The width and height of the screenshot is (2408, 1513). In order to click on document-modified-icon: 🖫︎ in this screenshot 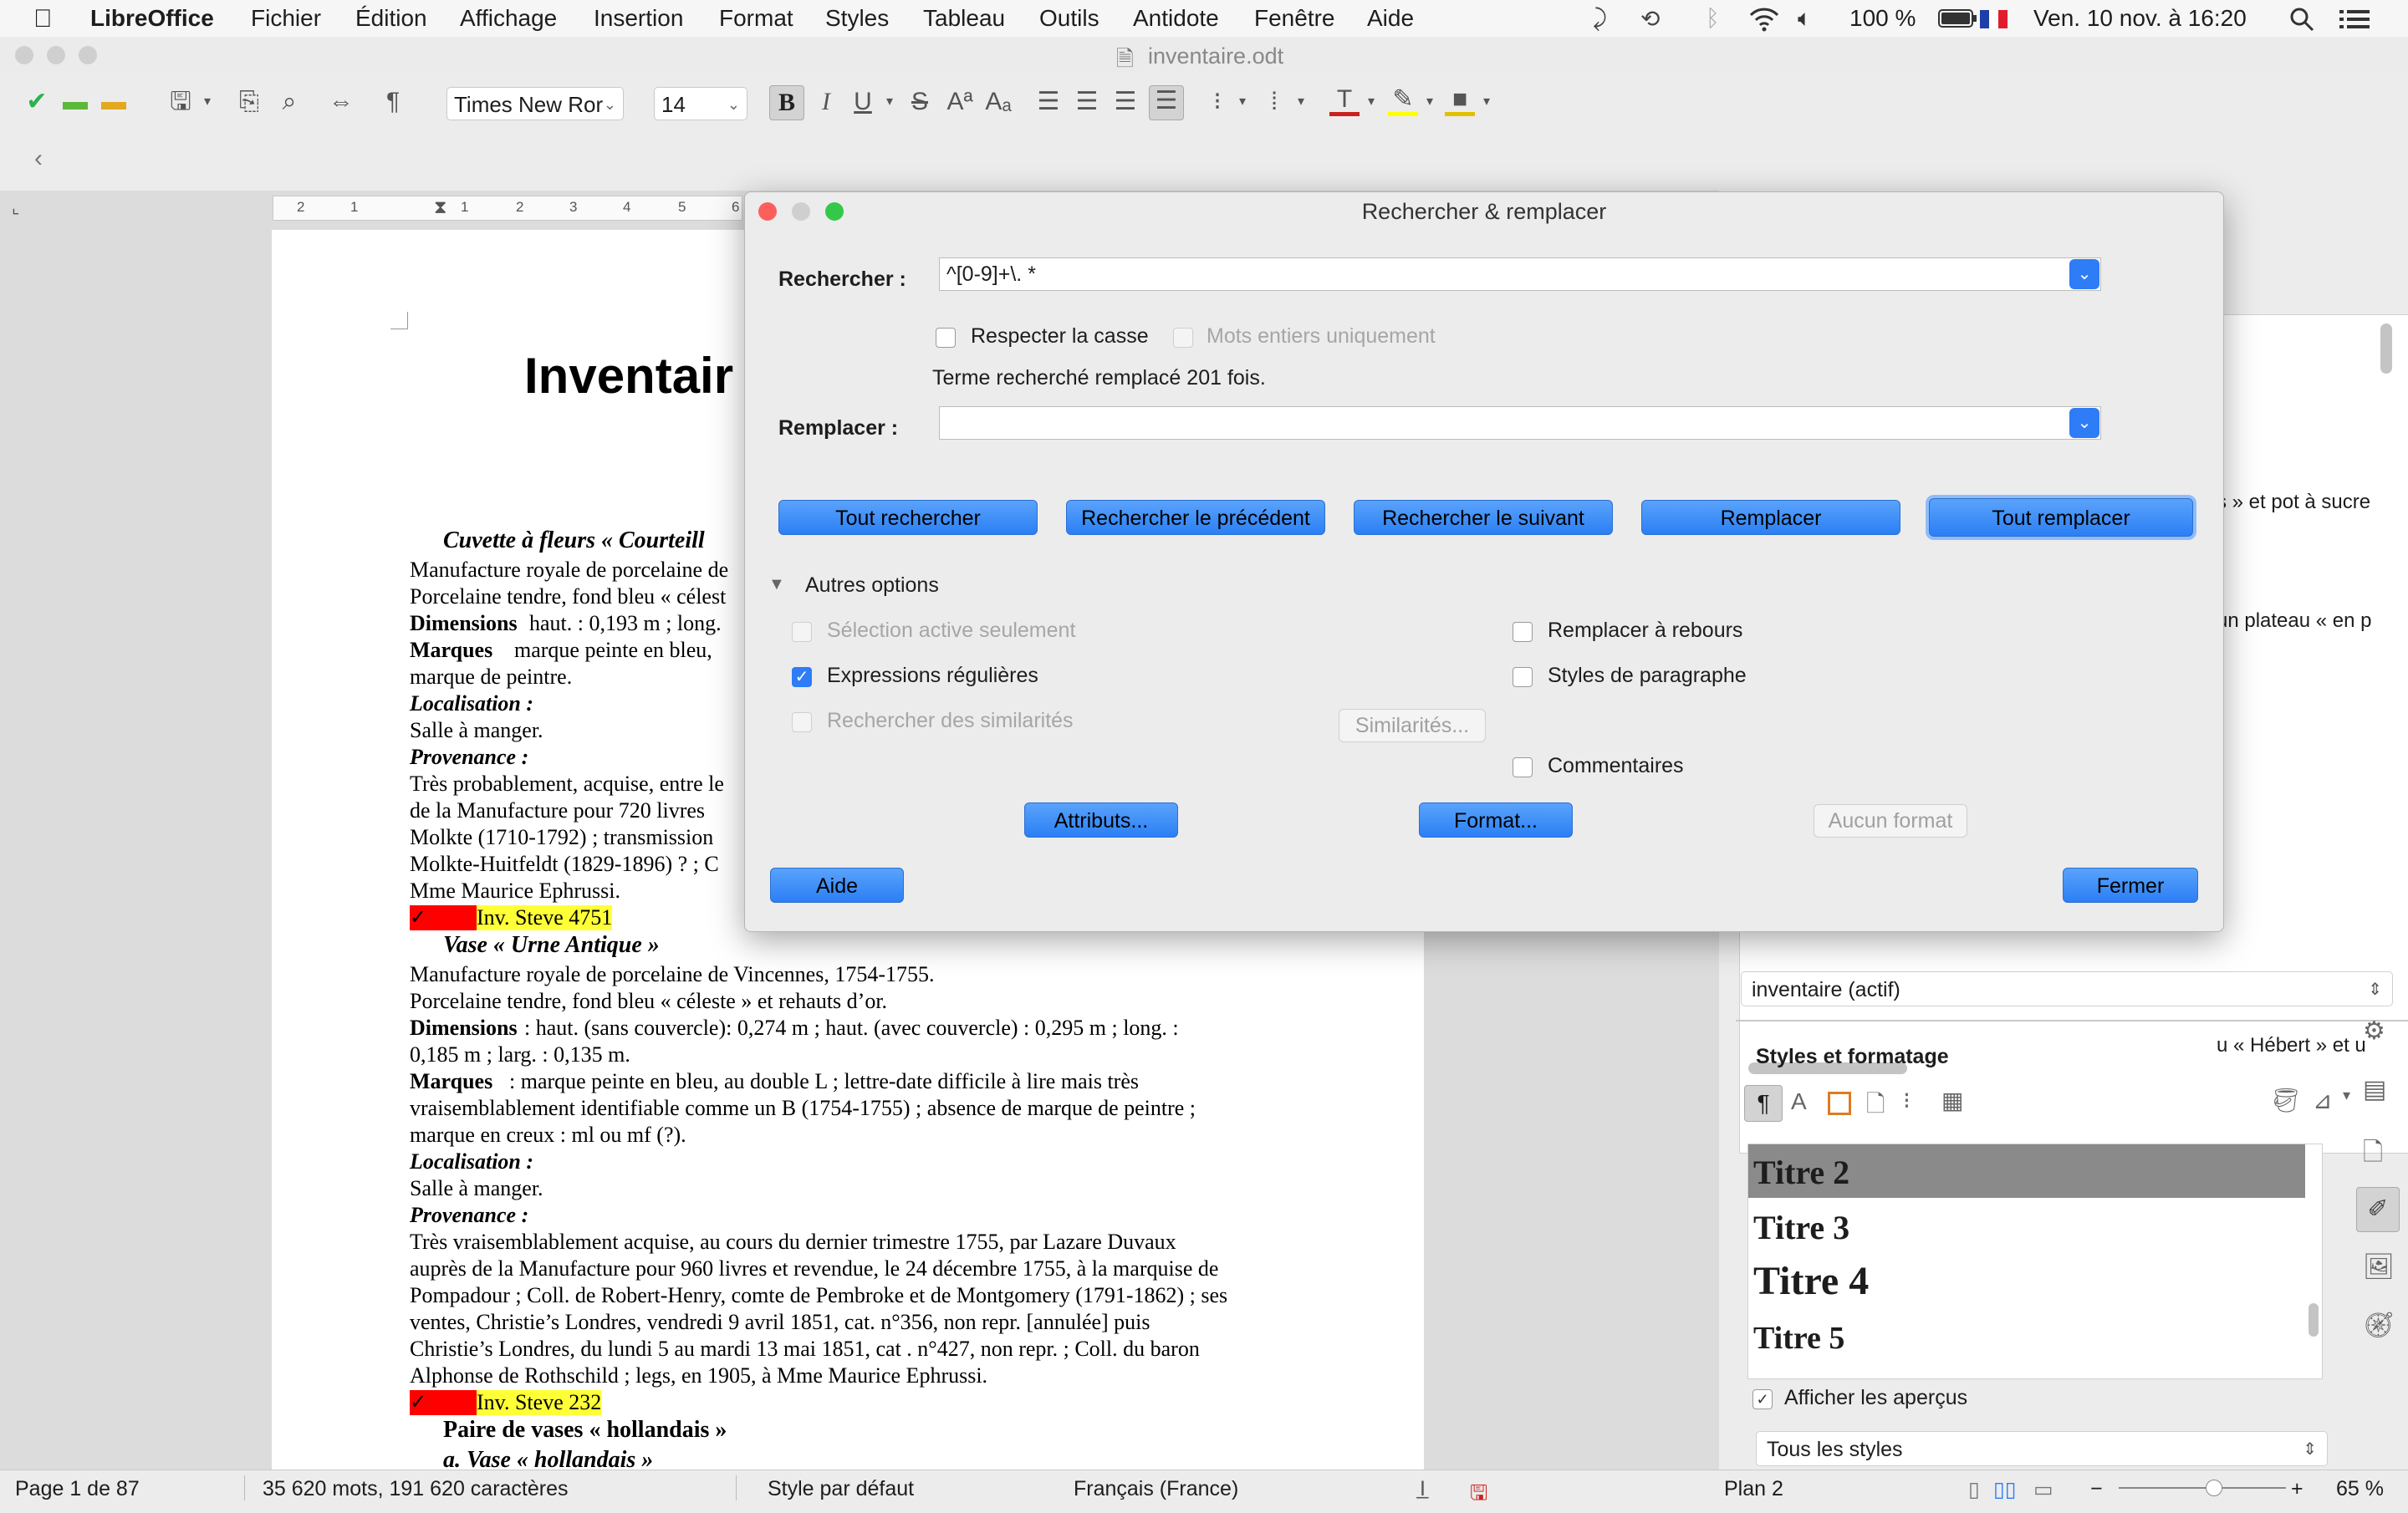, I will do `click(1479, 1495)`.